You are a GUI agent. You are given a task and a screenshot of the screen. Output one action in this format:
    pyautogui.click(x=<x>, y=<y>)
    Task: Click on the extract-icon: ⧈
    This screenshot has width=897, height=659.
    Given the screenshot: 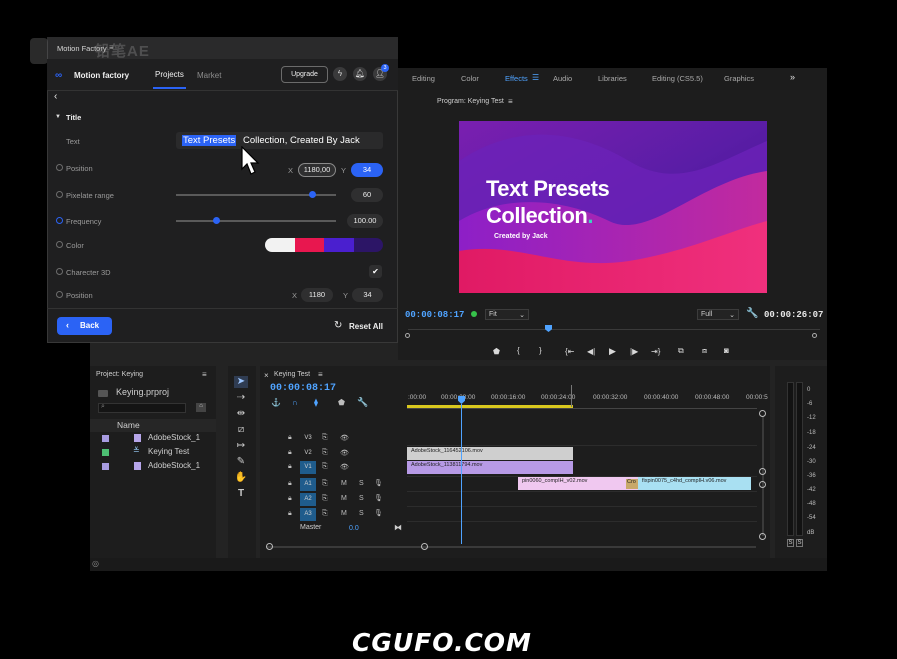 What is the action you would take?
    pyautogui.click(x=704, y=351)
    